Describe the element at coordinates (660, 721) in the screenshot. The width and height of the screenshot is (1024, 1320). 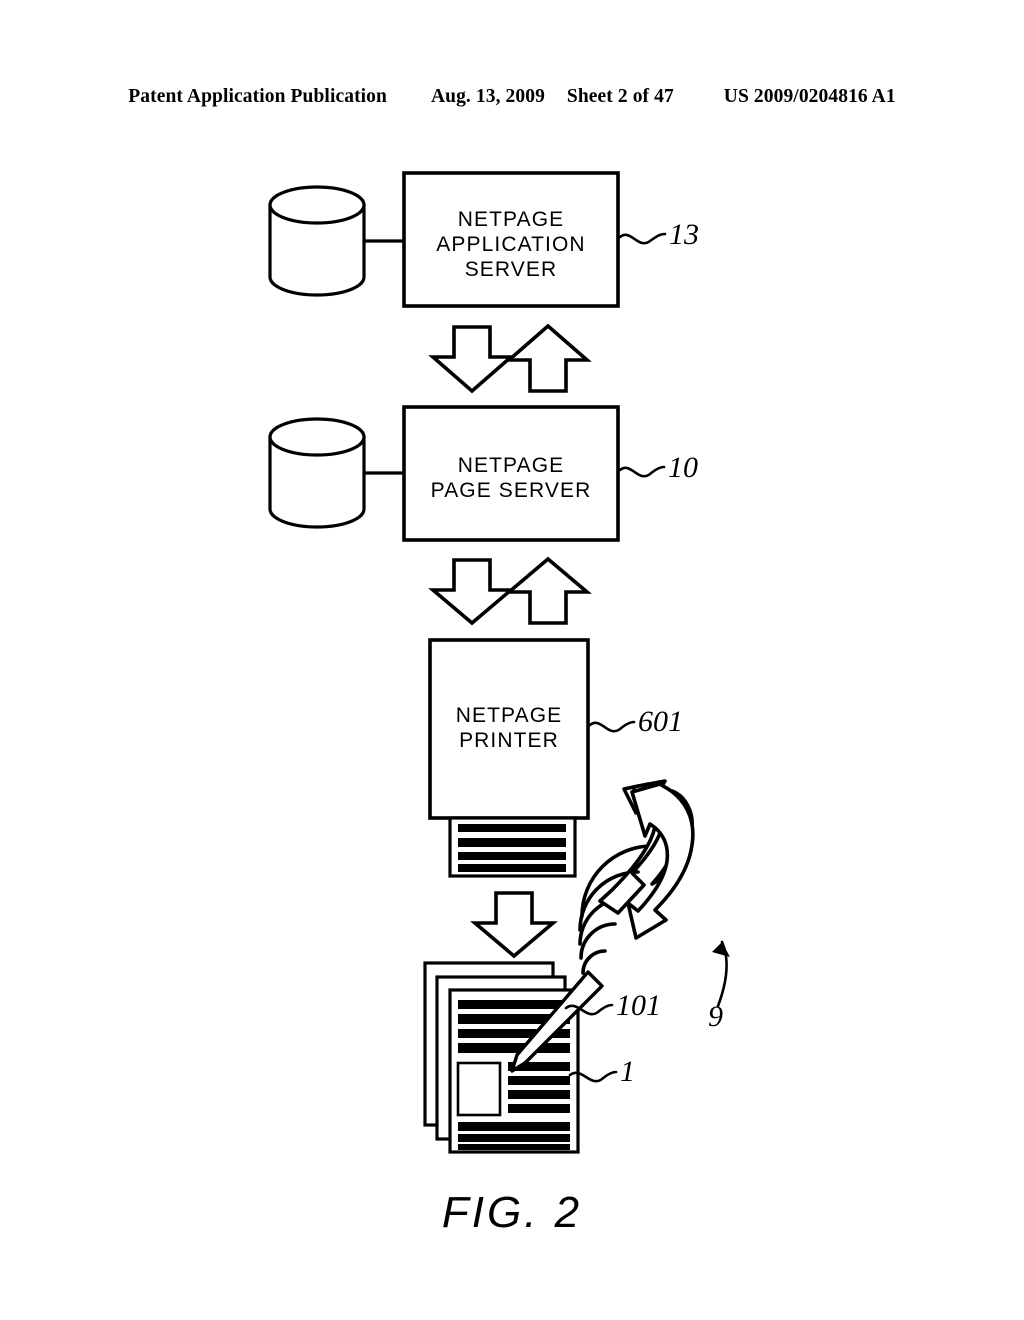
I see `reference-numeral-601: 601` at that location.